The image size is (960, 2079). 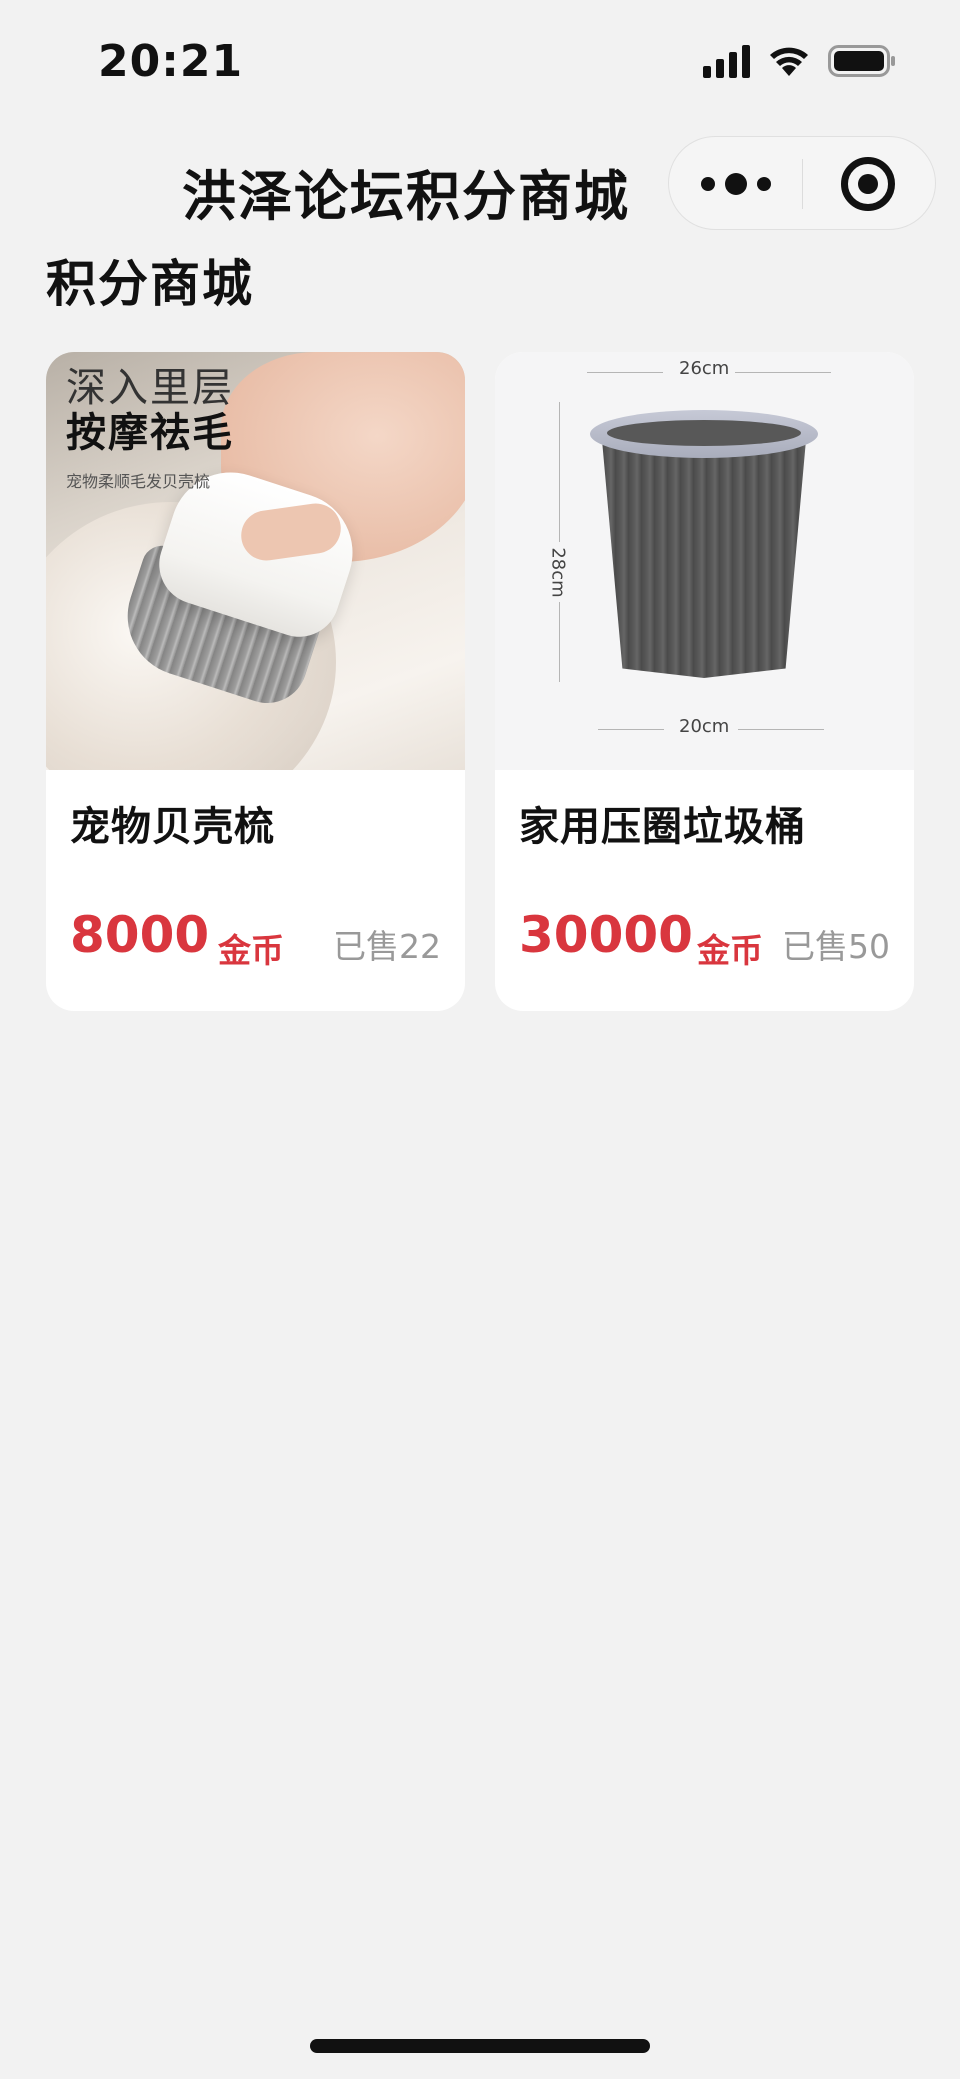 I want to click on dimension-bottom: 20cm, so click(x=704, y=726).